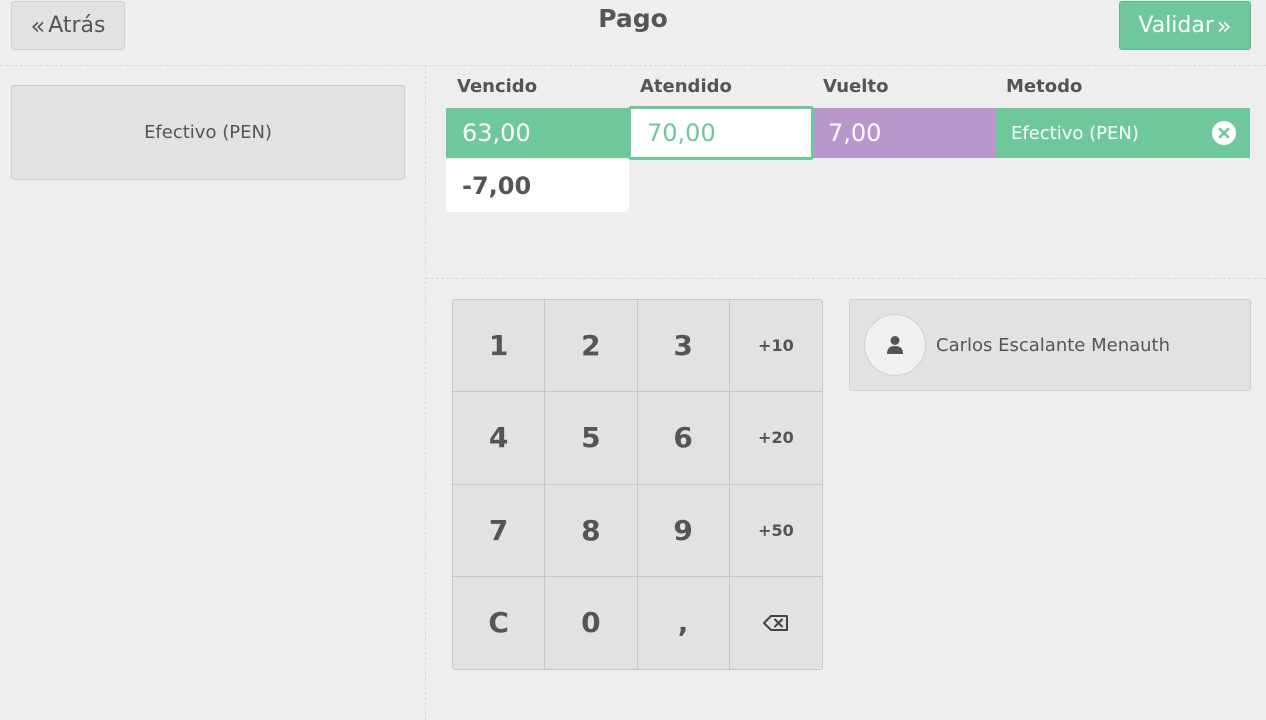 The height and width of the screenshot is (720, 1266). Describe the element at coordinates (1053, 345) in the screenshot. I see `customer-name: Carlos Escalante Menauth` at that location.